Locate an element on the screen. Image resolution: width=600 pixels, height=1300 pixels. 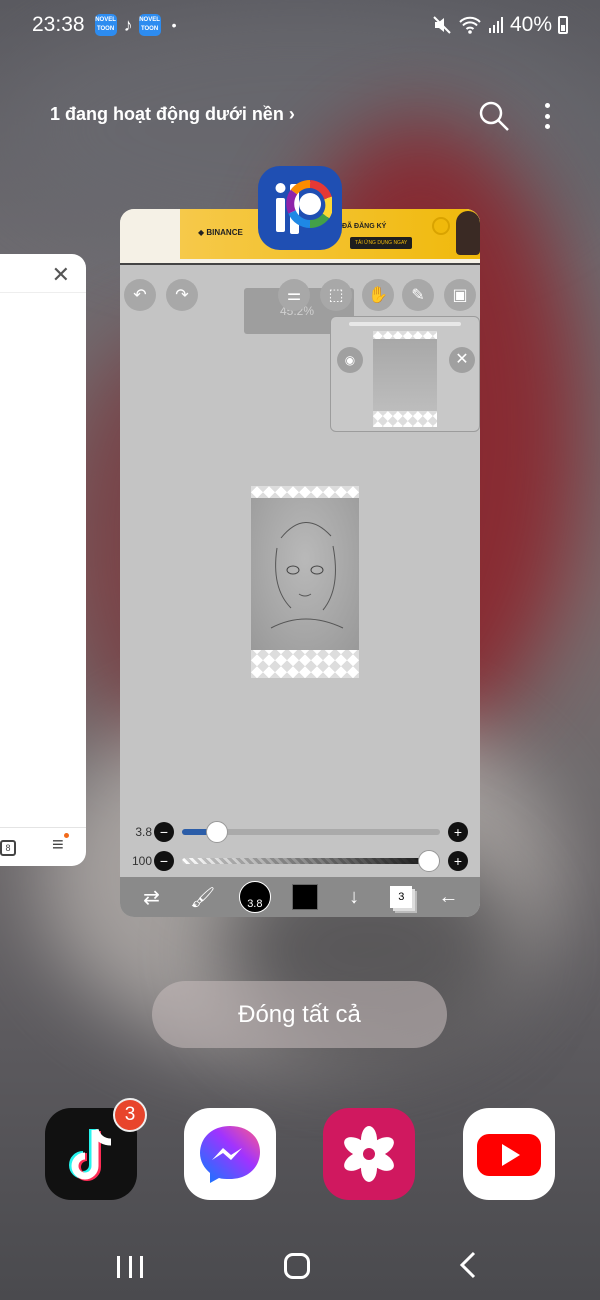
arrow-down-icon: ↓ is located at coordinates (354, 897).